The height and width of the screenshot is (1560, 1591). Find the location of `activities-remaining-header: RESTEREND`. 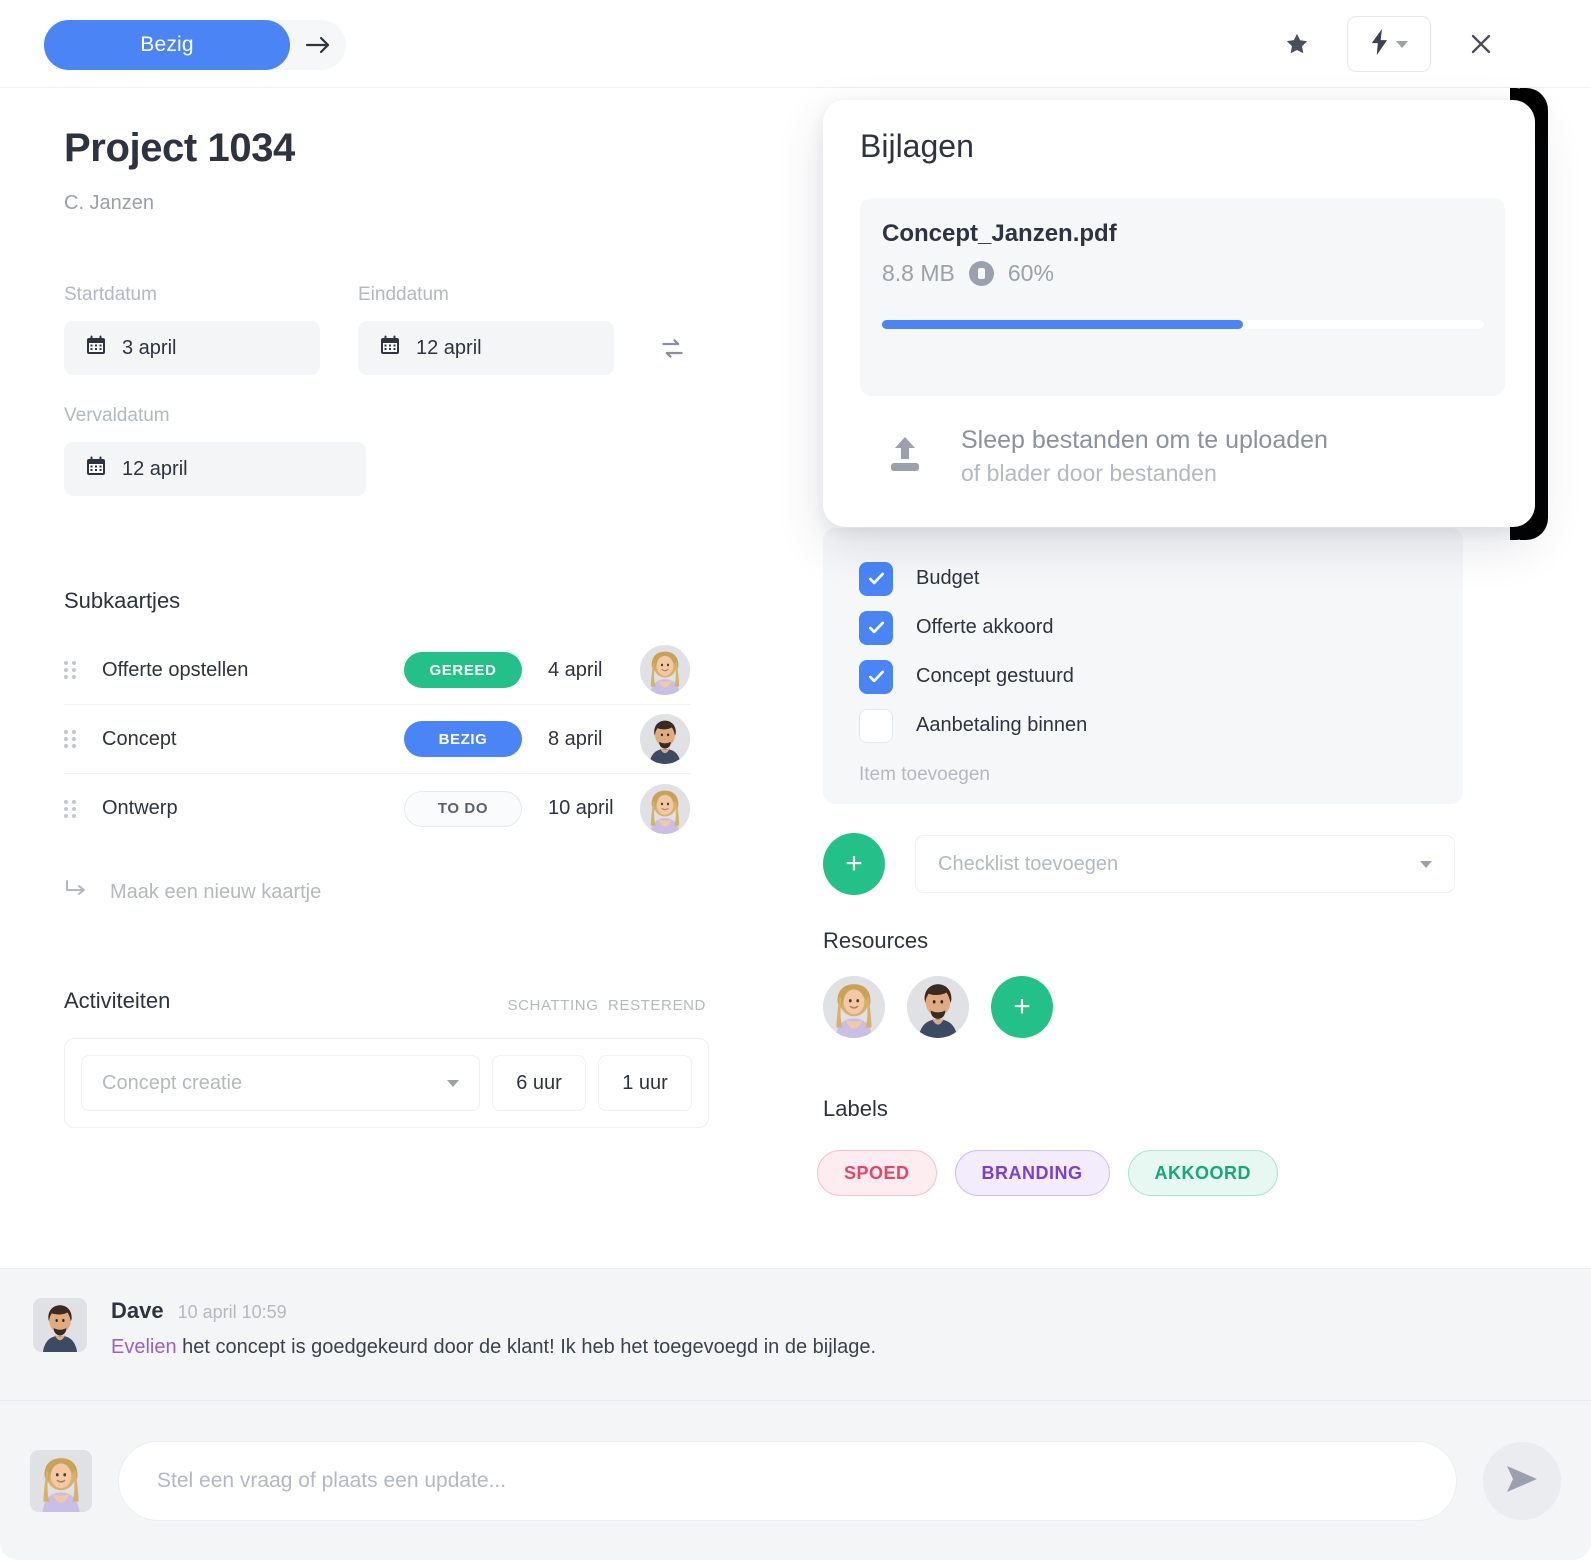

activities-remaining-header: RESTEREND is located at coordinates (657, 1005).